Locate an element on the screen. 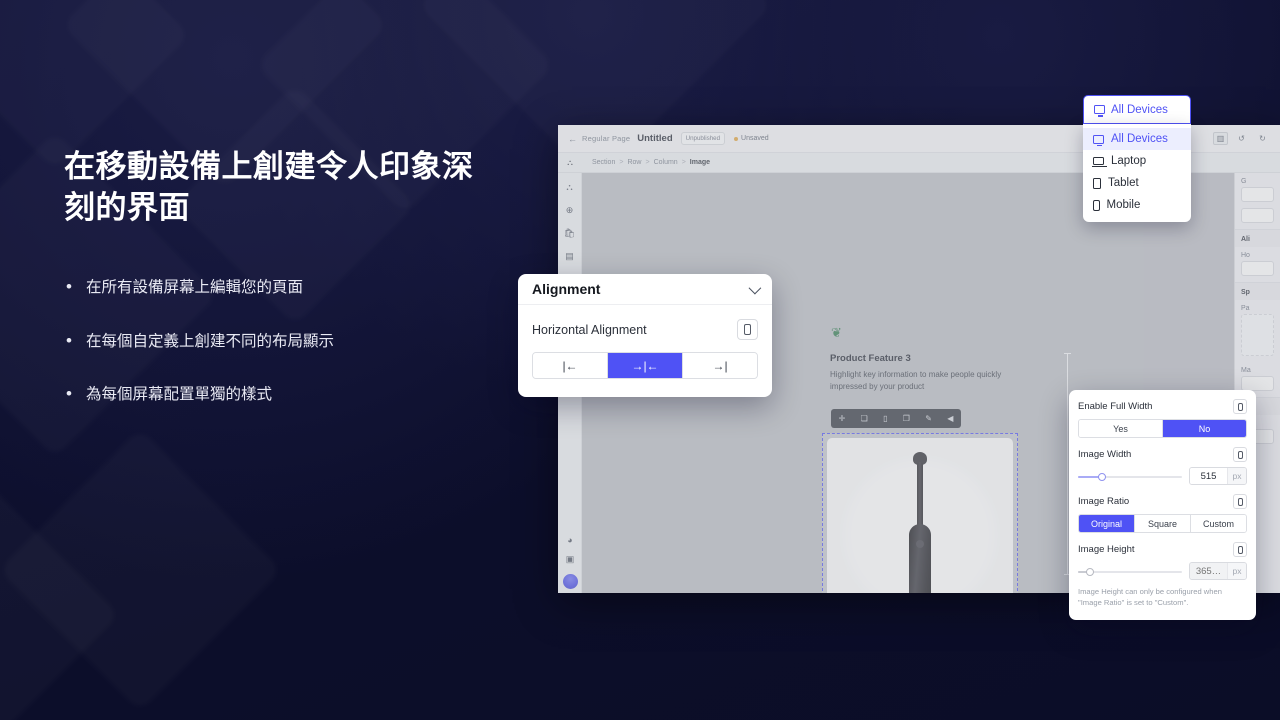  feature-title: Product Feature 3 is located at coordinates (870, 358).